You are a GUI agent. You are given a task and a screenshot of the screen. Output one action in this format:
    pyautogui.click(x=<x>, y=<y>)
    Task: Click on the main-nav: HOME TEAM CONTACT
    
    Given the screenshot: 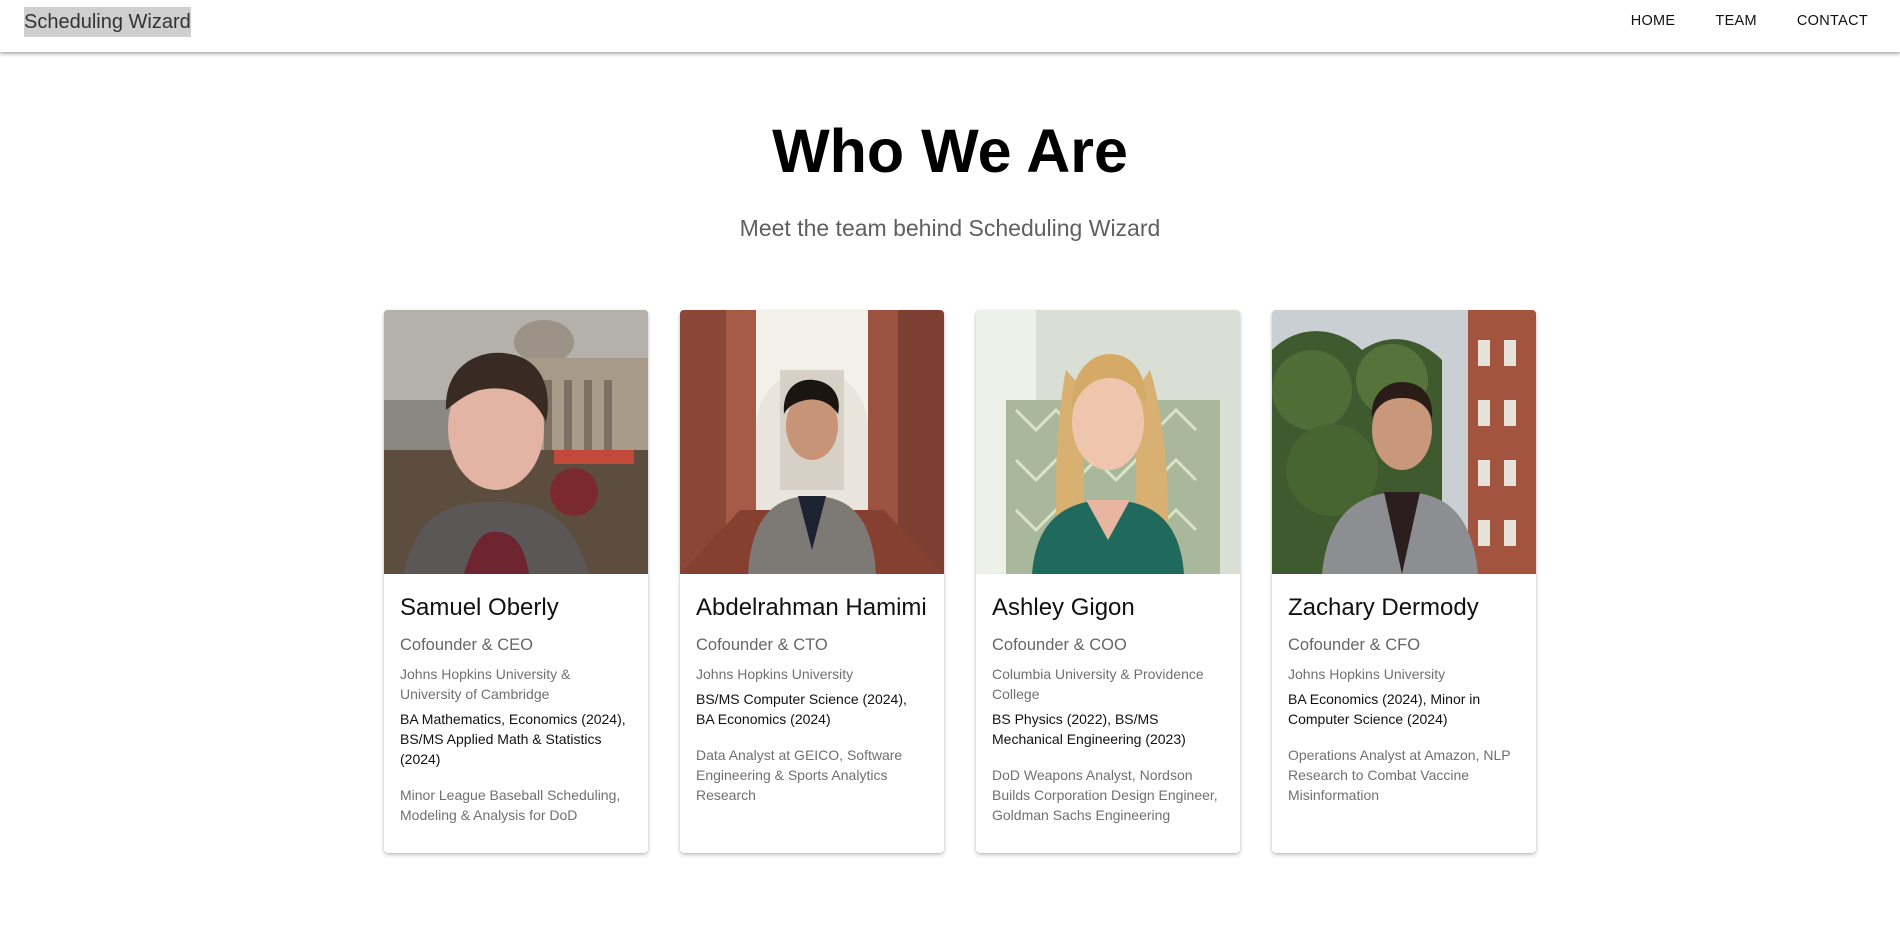 What is the action you would take?
    pyautogui.click(x=1739, y=21)
    